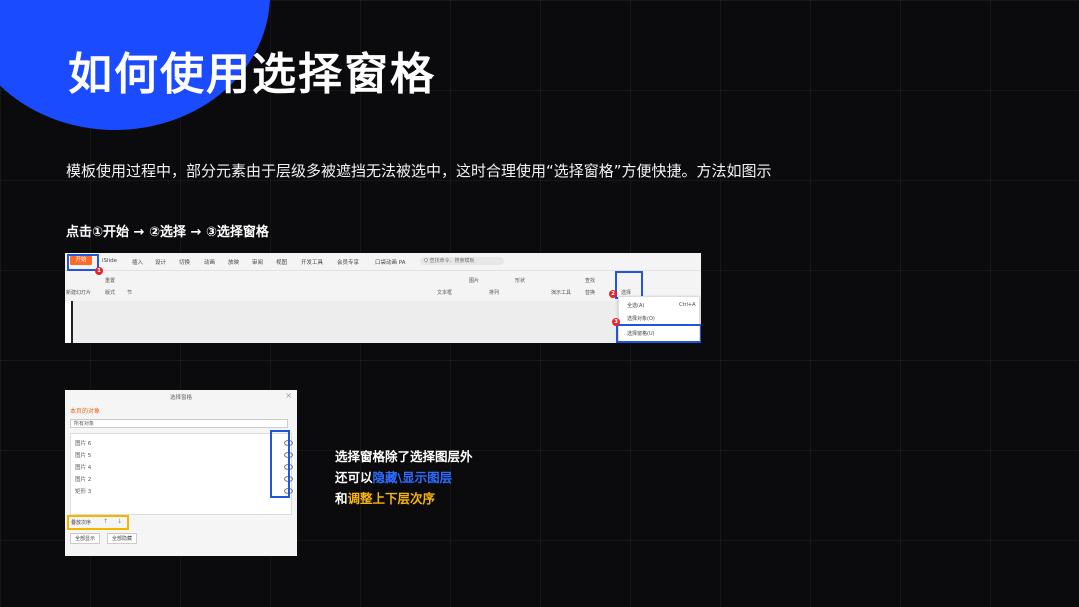  What do you see at coordinates (83, 443) in the screenshot?
I see `list-item: 图片 6` at bounding box center [83, 443].